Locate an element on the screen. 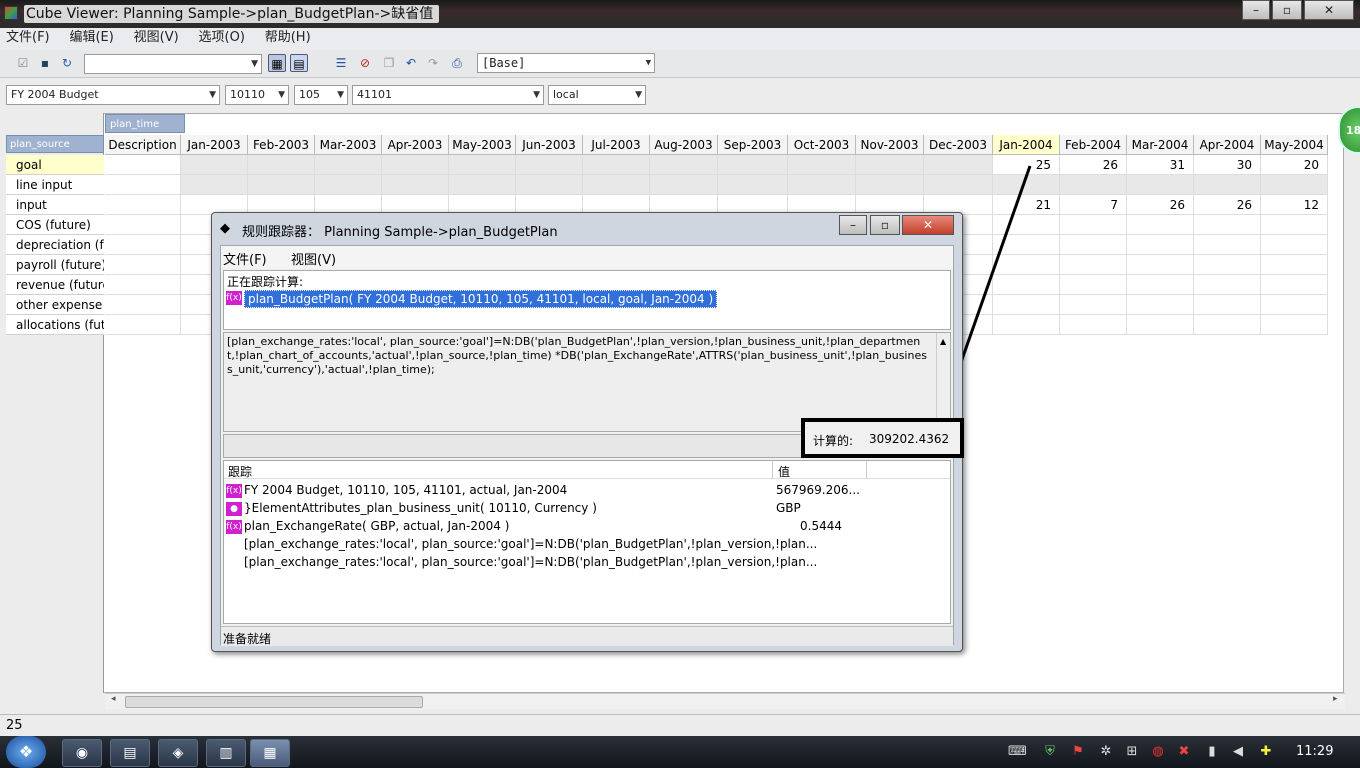 The height and width of the screenshot is (768, 1360). row-dimension-tab: plan_source is located at coordinates (55, 144).